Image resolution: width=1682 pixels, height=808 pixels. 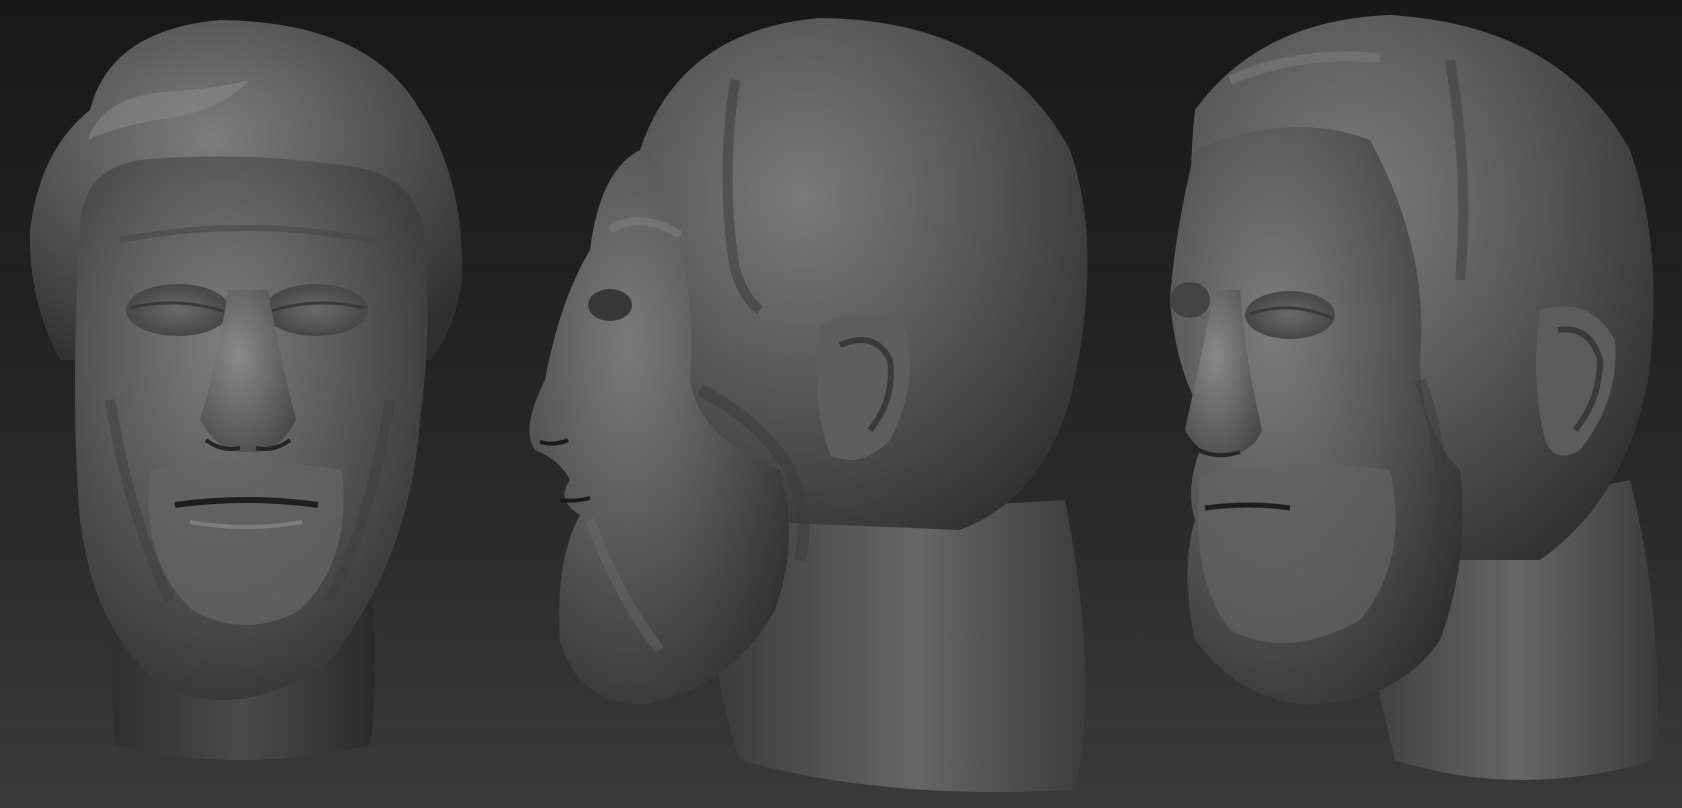 What do you see at coordinates (1190, 300) in the screenshot?
I see `tq-far-eye` at bounding box center [1190, 300].